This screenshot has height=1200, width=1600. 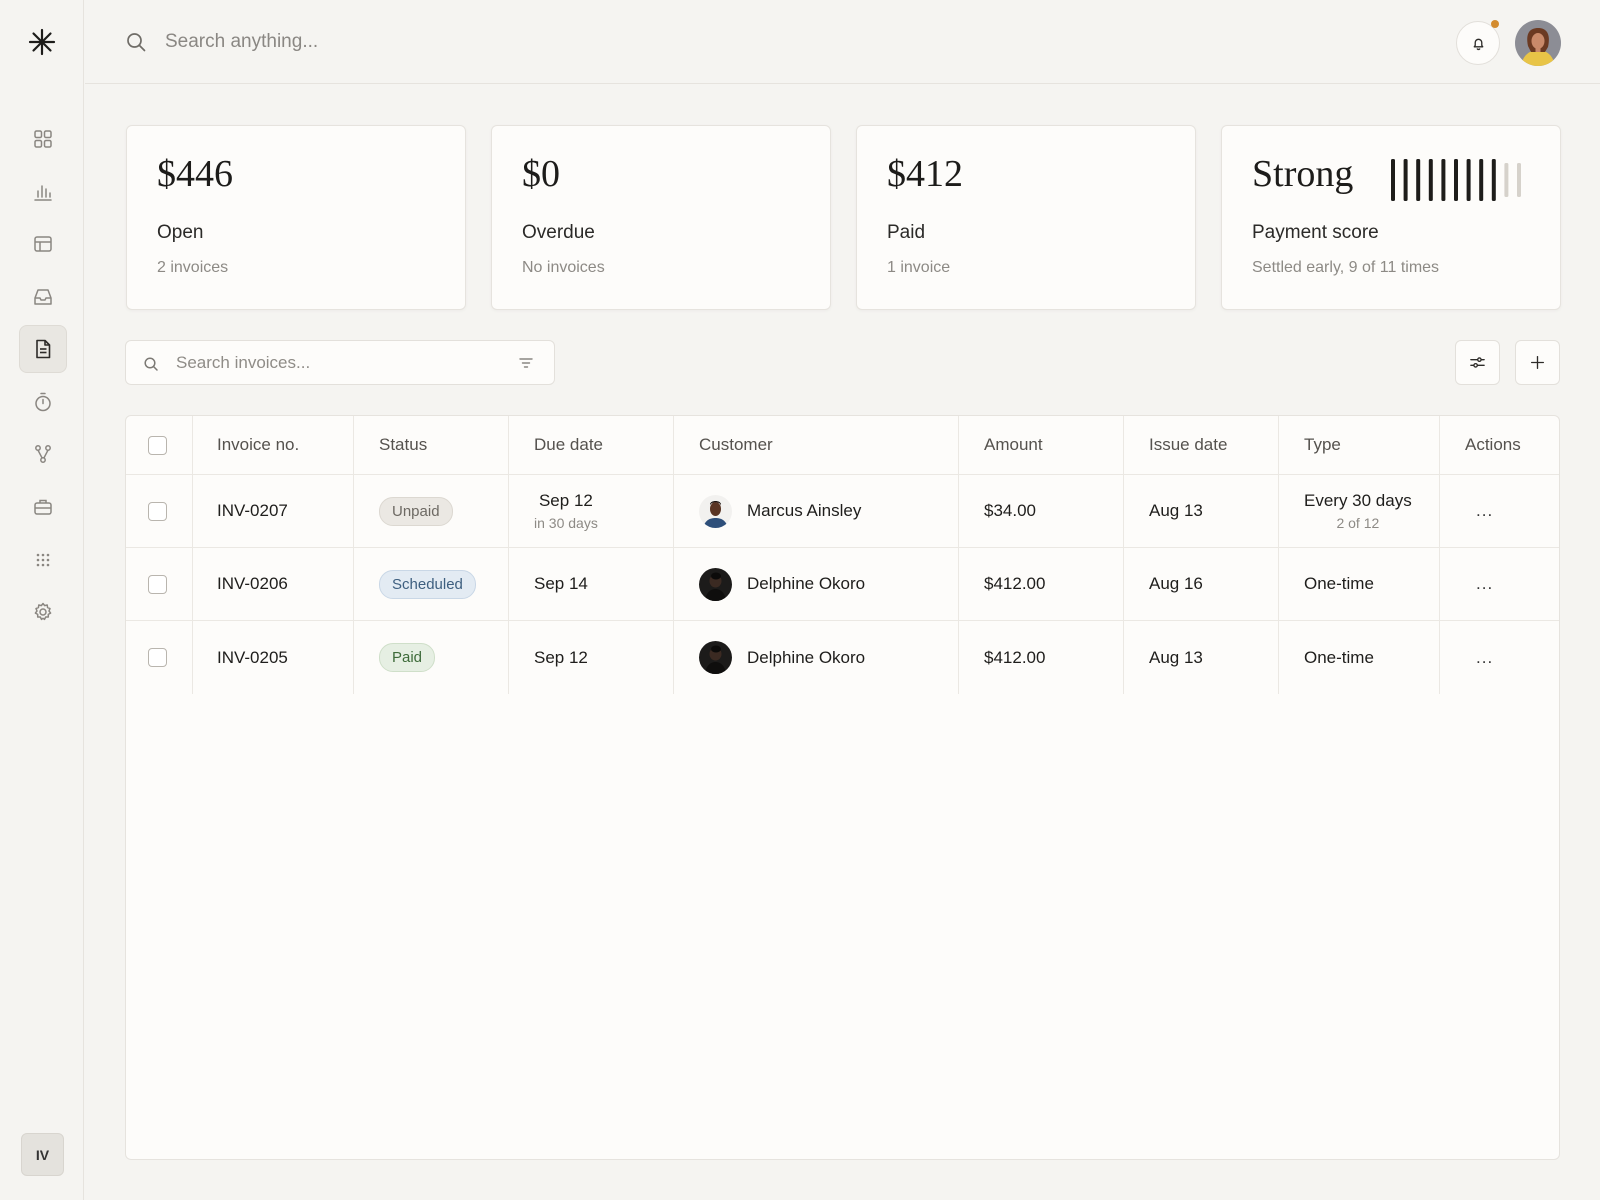 I want to click on payment-score-bars, so click(x=1456, y=180).